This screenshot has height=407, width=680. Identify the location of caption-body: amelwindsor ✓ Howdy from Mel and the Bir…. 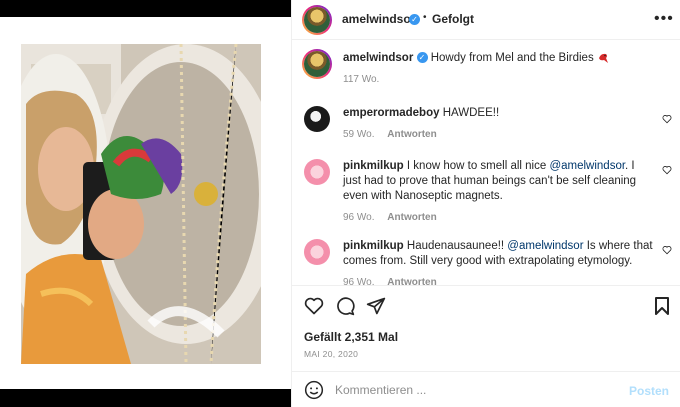
(498, 69).